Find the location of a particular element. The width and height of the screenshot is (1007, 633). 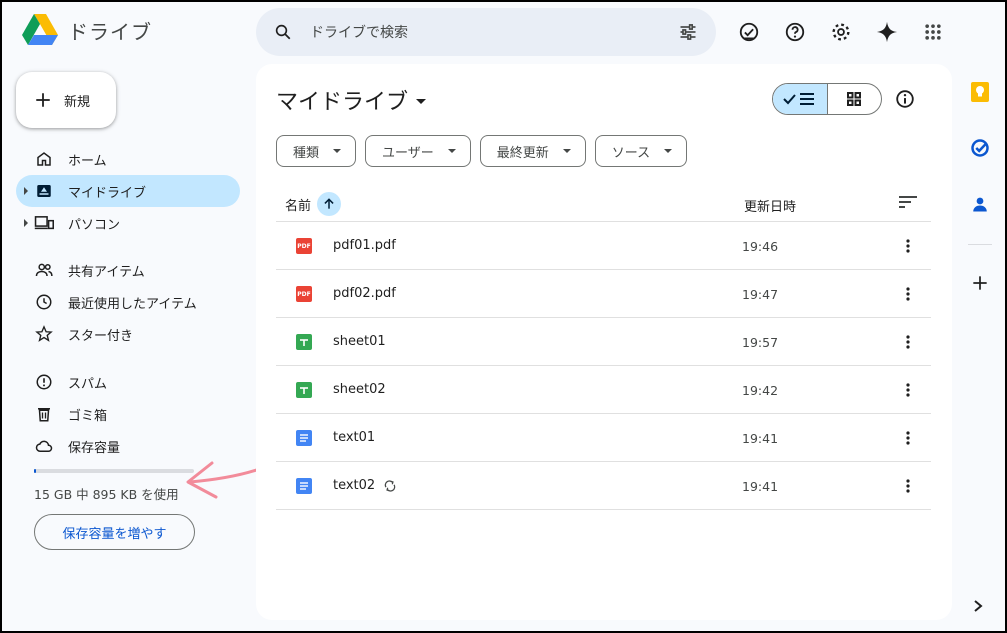

filter-chip-type: 種類 is located at coordinates (316, 151).